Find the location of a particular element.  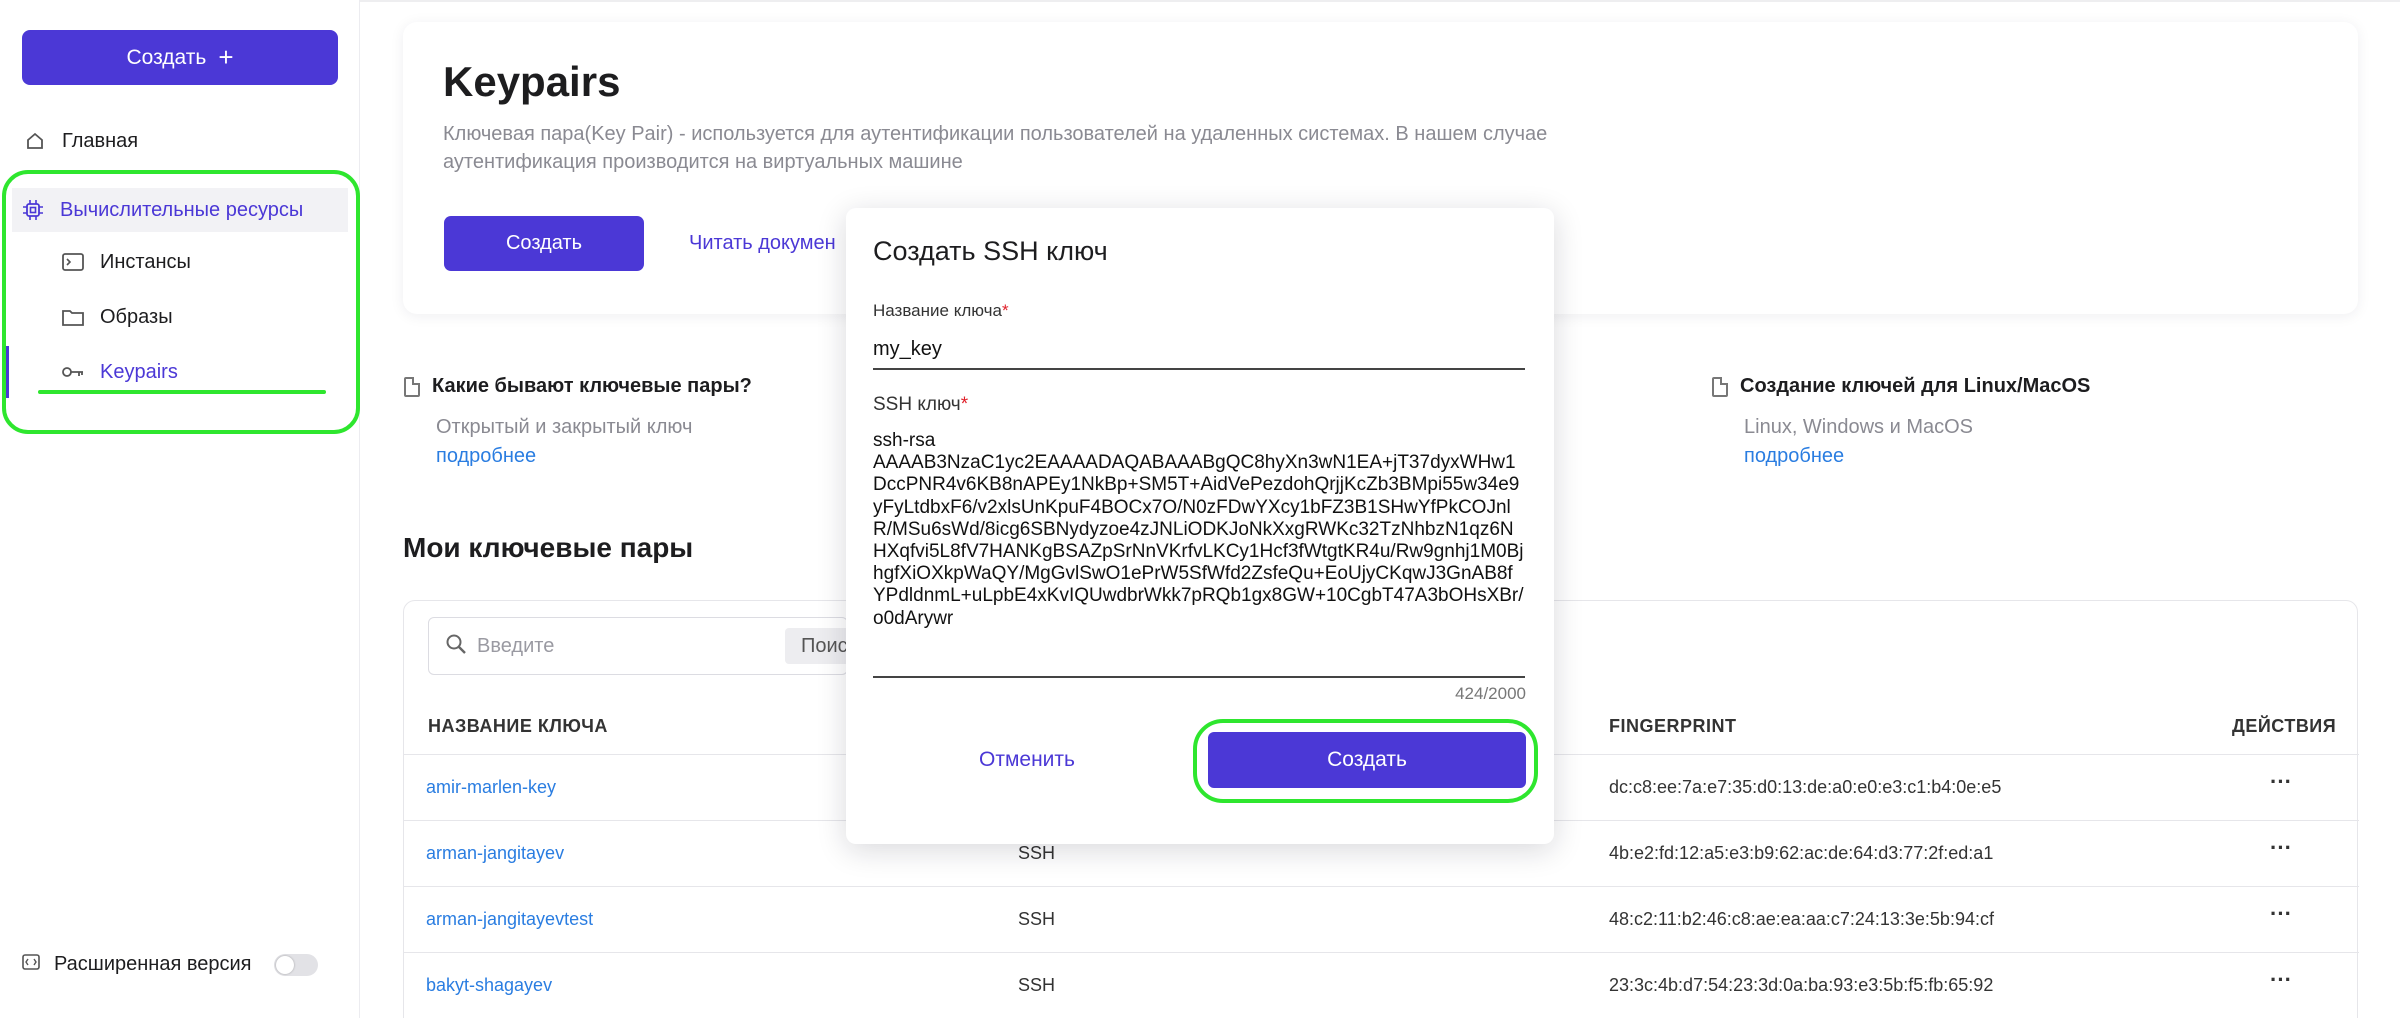

my-keypairs-title: Мои ключевые пары is located at coordinates (548, 547).